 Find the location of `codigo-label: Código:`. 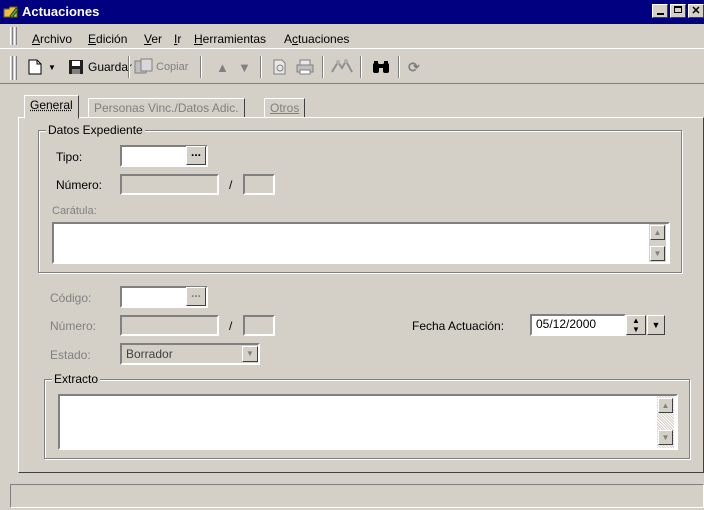

codigo-label: Código: is located at coordinates (71, 298).